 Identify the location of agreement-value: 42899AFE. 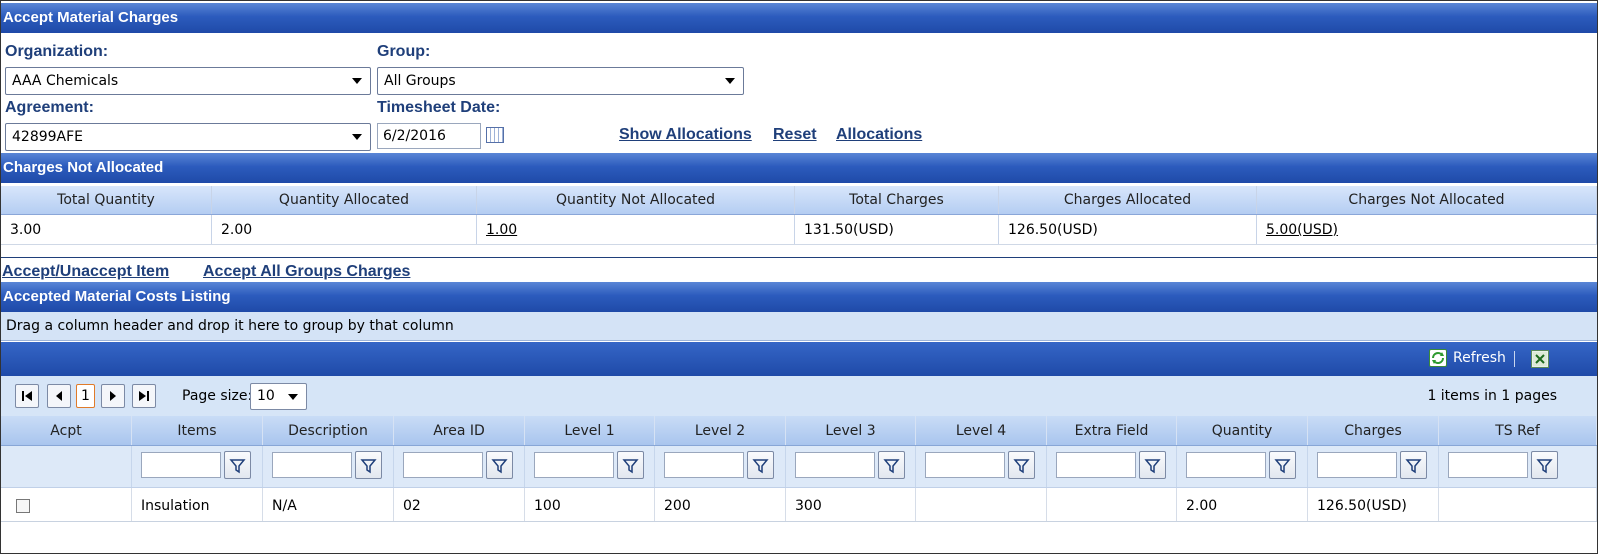
(48, 137).